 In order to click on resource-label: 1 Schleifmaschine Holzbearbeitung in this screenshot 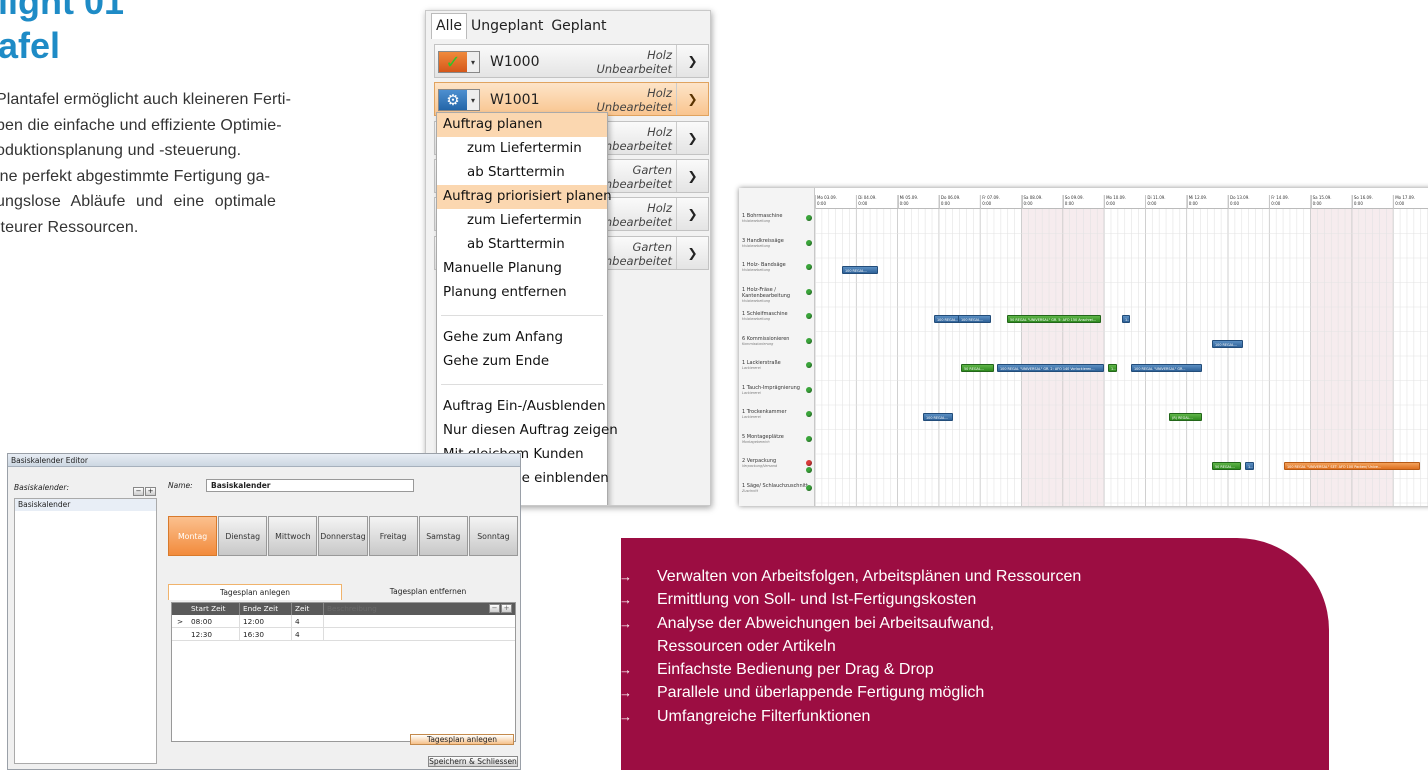, I will do `click(775, 316)`.